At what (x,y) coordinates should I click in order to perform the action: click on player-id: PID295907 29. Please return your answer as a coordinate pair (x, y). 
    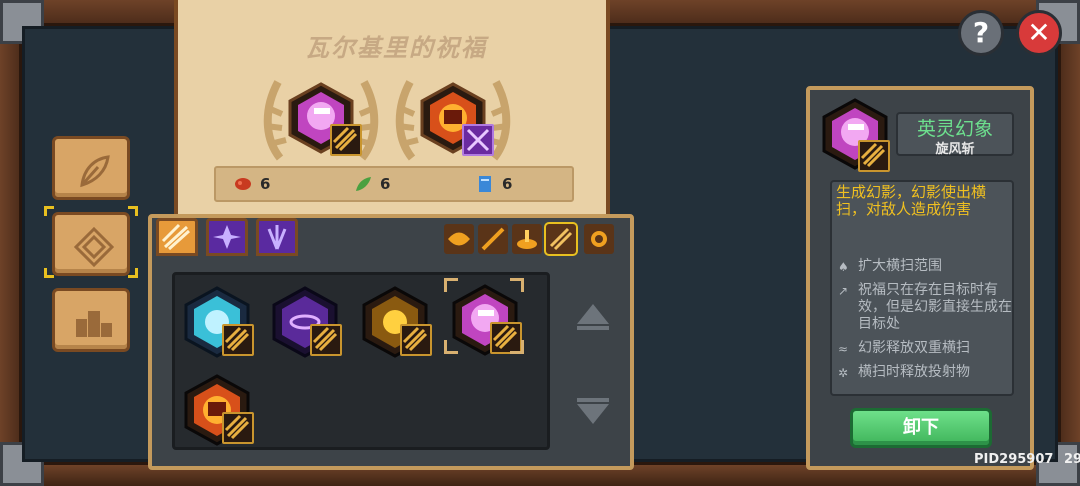
    Looking at the image, I should click on (1027, 459).